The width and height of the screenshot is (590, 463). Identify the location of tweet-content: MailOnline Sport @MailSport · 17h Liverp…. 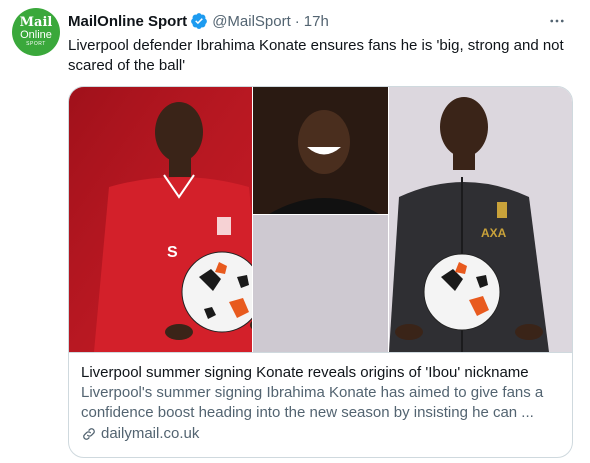
(322, 43).